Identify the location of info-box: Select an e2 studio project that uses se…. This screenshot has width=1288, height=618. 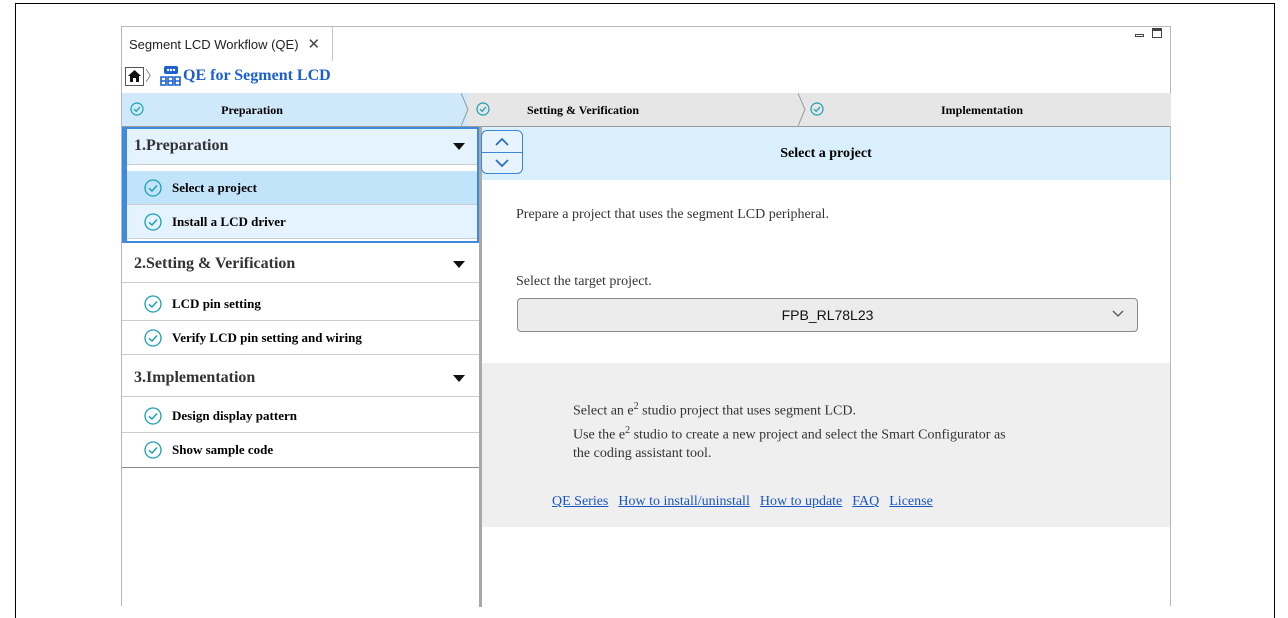
(826, 445).